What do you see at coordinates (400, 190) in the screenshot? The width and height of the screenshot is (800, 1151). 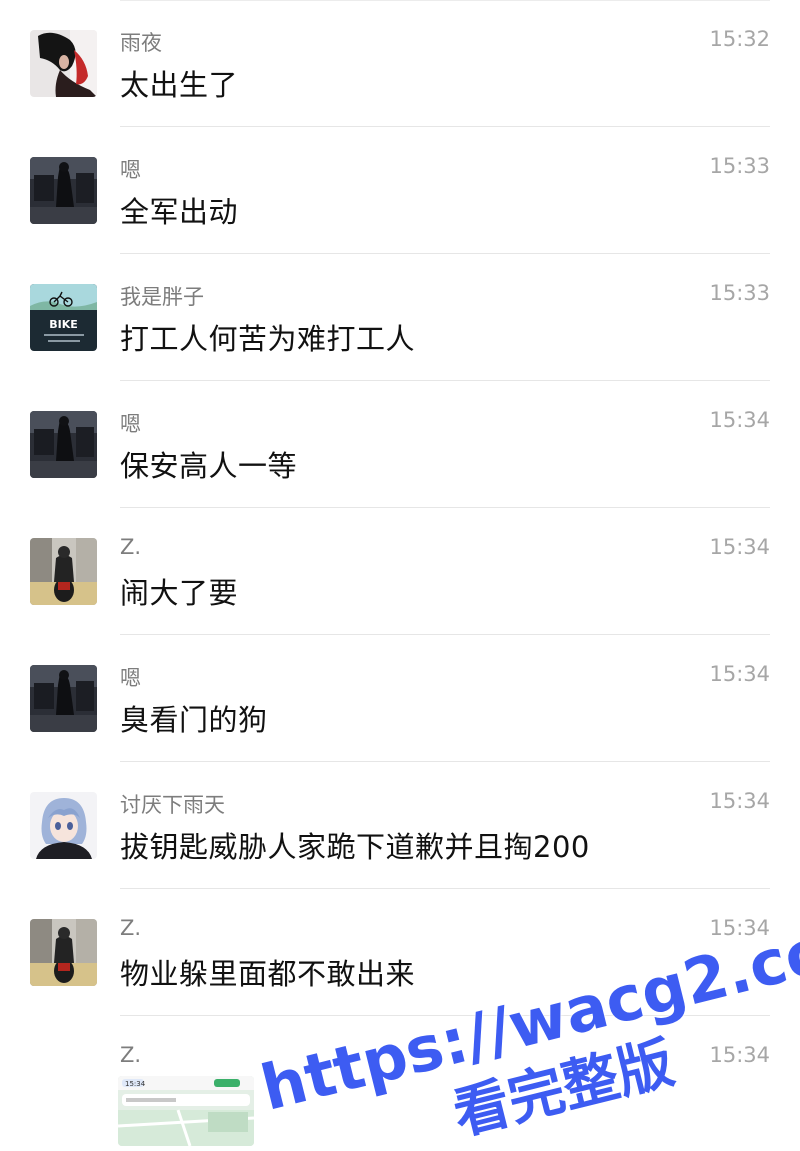 I see `chat-message-row: 嗯 15:33 全军出动` at bounding box center [400, 190].